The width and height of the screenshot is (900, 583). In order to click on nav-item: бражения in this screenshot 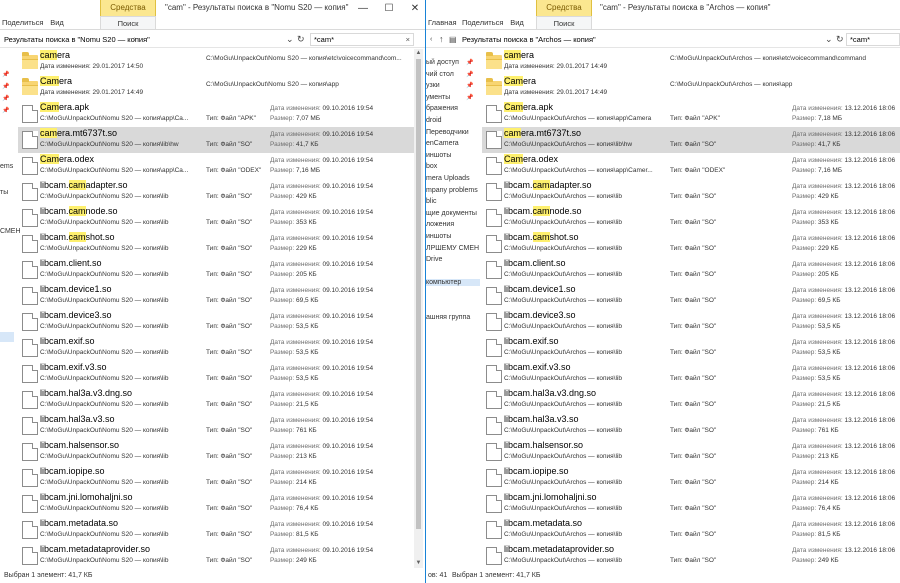, I will do `click(453, 108)`.